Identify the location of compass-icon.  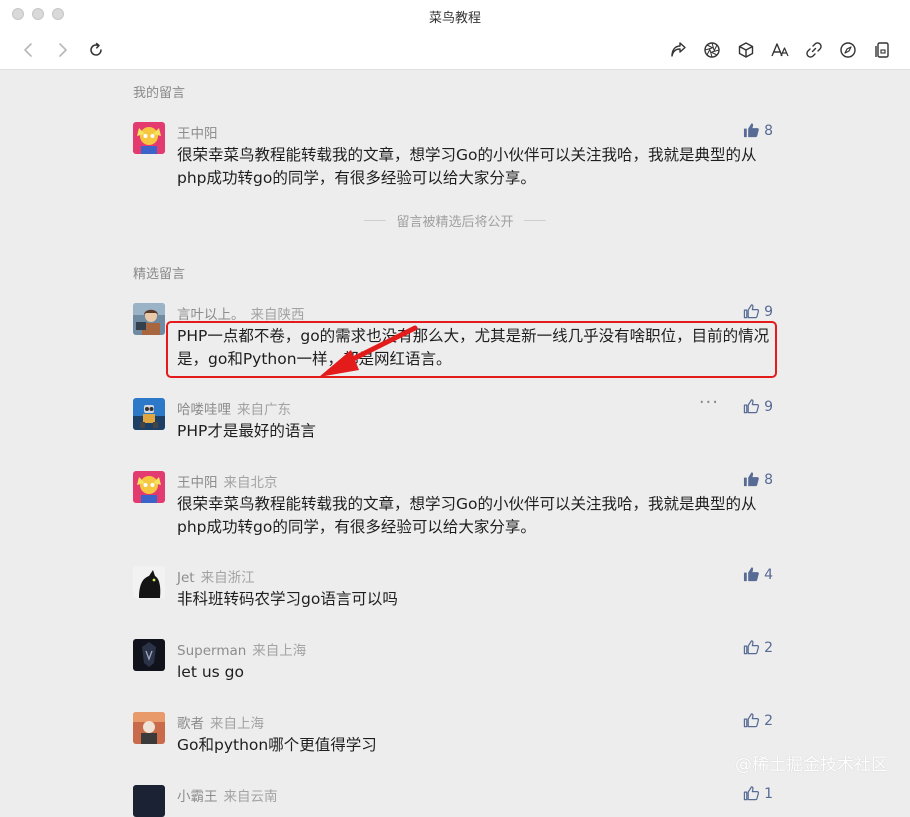
(848, 50).